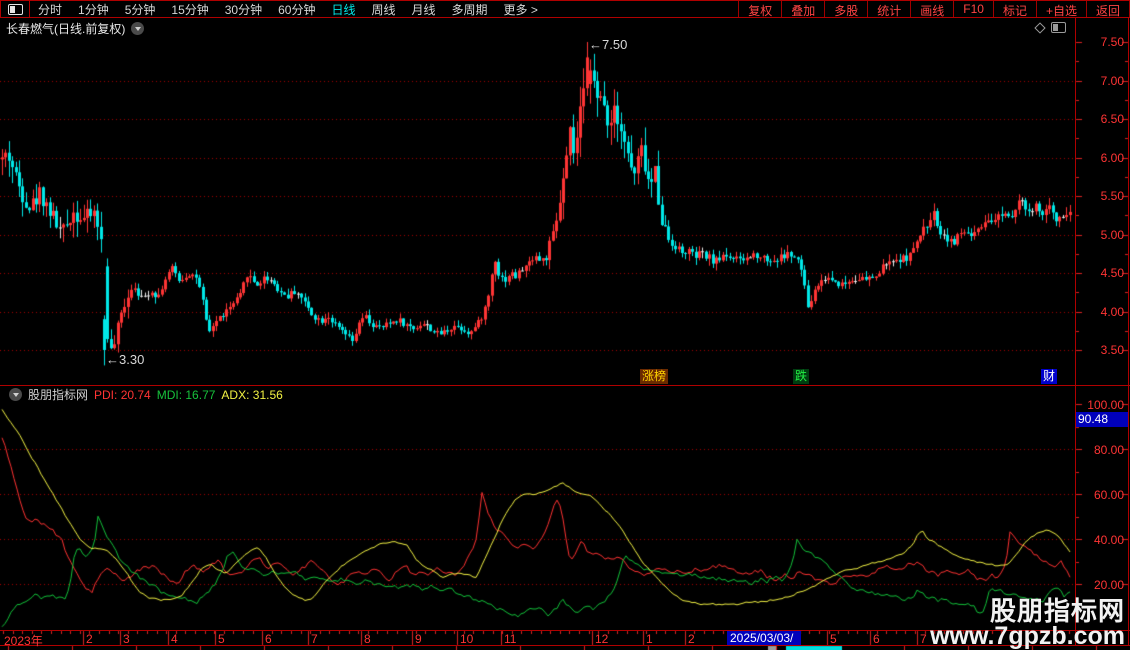  What do you see at coordinates (845, 9) in the screenshot?
I see `toolbar-tool-2: 多股` at bounding box center [845, 9].